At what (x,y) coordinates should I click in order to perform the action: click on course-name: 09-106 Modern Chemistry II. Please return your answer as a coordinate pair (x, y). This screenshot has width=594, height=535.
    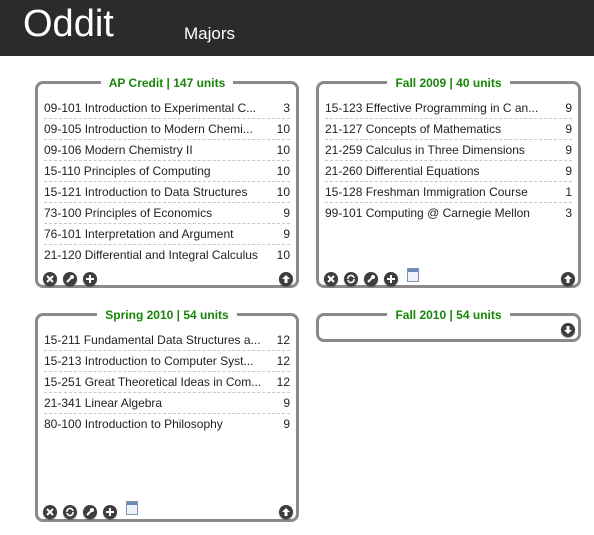
    Looking at the image, I should click on (118, 150).